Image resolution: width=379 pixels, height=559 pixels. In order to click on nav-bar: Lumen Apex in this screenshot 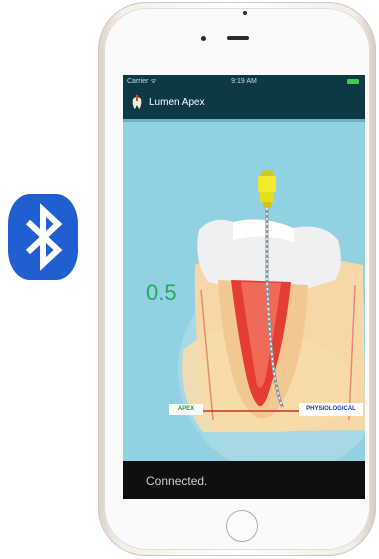, I will do `click(244, 104)`.